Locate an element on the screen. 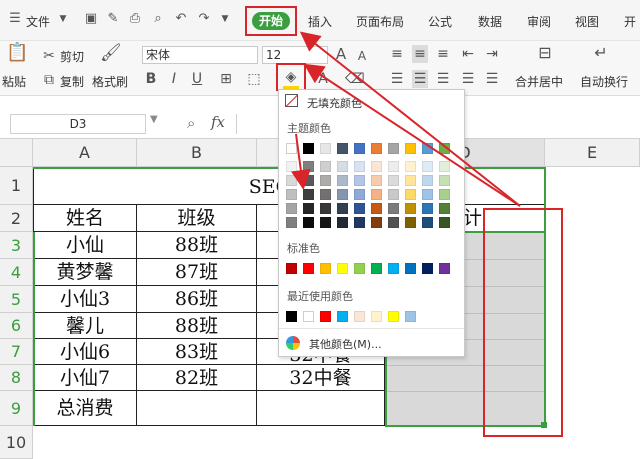 This screenshot has width=640, height=459. arrow-to-fill-color is located at coordinates (412, 135).